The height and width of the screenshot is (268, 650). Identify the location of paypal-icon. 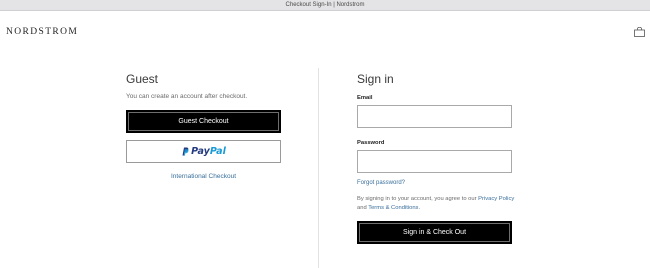
(185, 151).